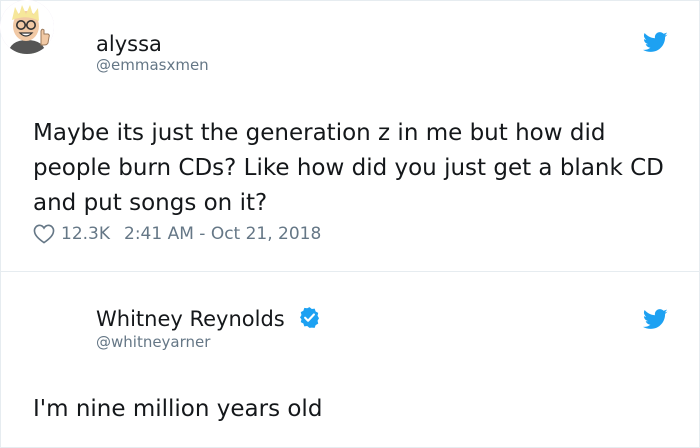 The image size is (700, 448). Describe the element at coordinates (44, 234) in the screenshot. I see `heart-icon` at that location.